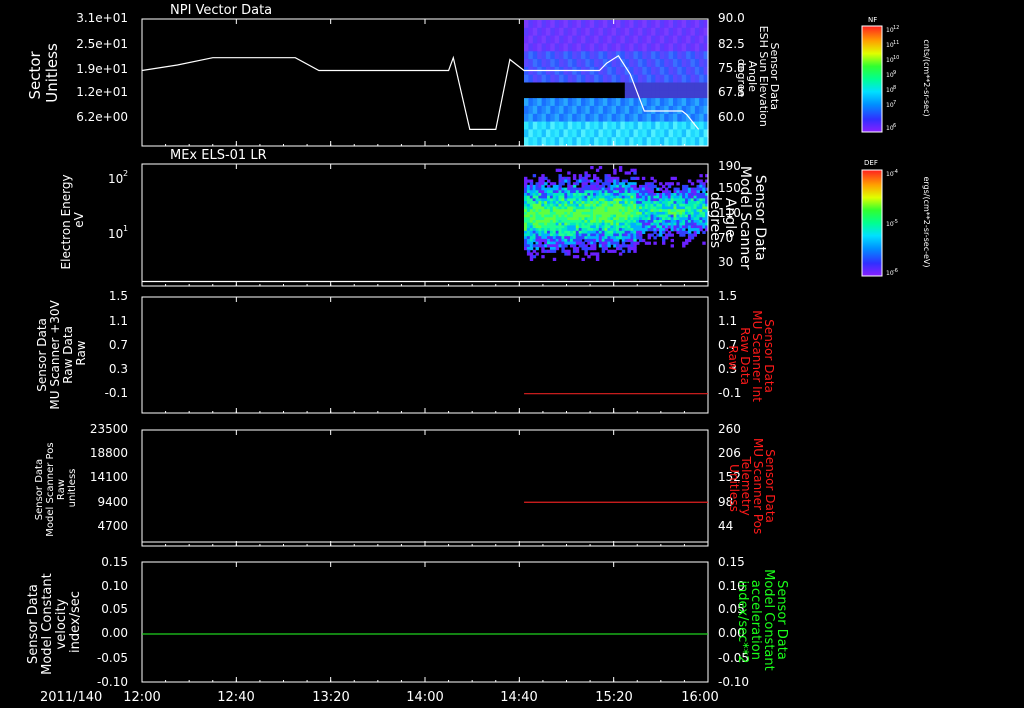 This screenshot has width=1024, height=708. What do you see at coordinates (731, 117) in the screenshot?
I see `panel-1-right-tick: 60.0` at bounding box center [731, 117].